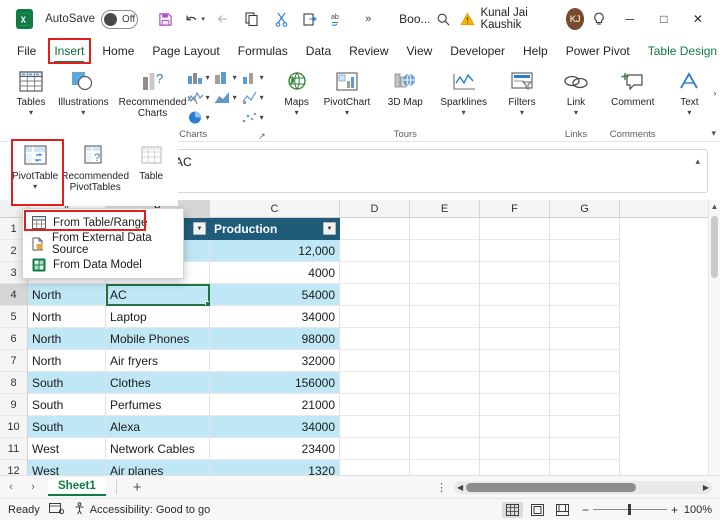  I want to click on cell-e12, so click(445, 467).